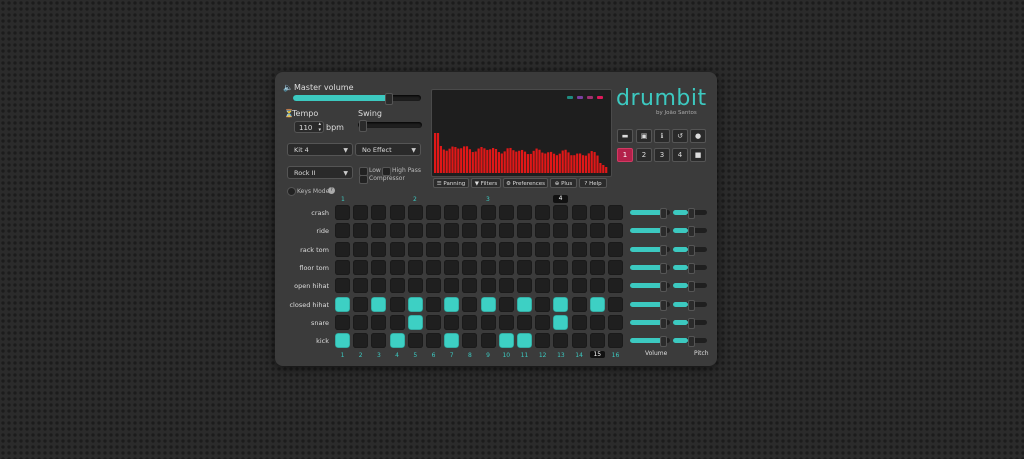 The height and width of the screenshot is (459, 1024). Describe the element at coordinates (388, 149) in the screenshot. I see `effect-select: No Effect ▼` at that location.